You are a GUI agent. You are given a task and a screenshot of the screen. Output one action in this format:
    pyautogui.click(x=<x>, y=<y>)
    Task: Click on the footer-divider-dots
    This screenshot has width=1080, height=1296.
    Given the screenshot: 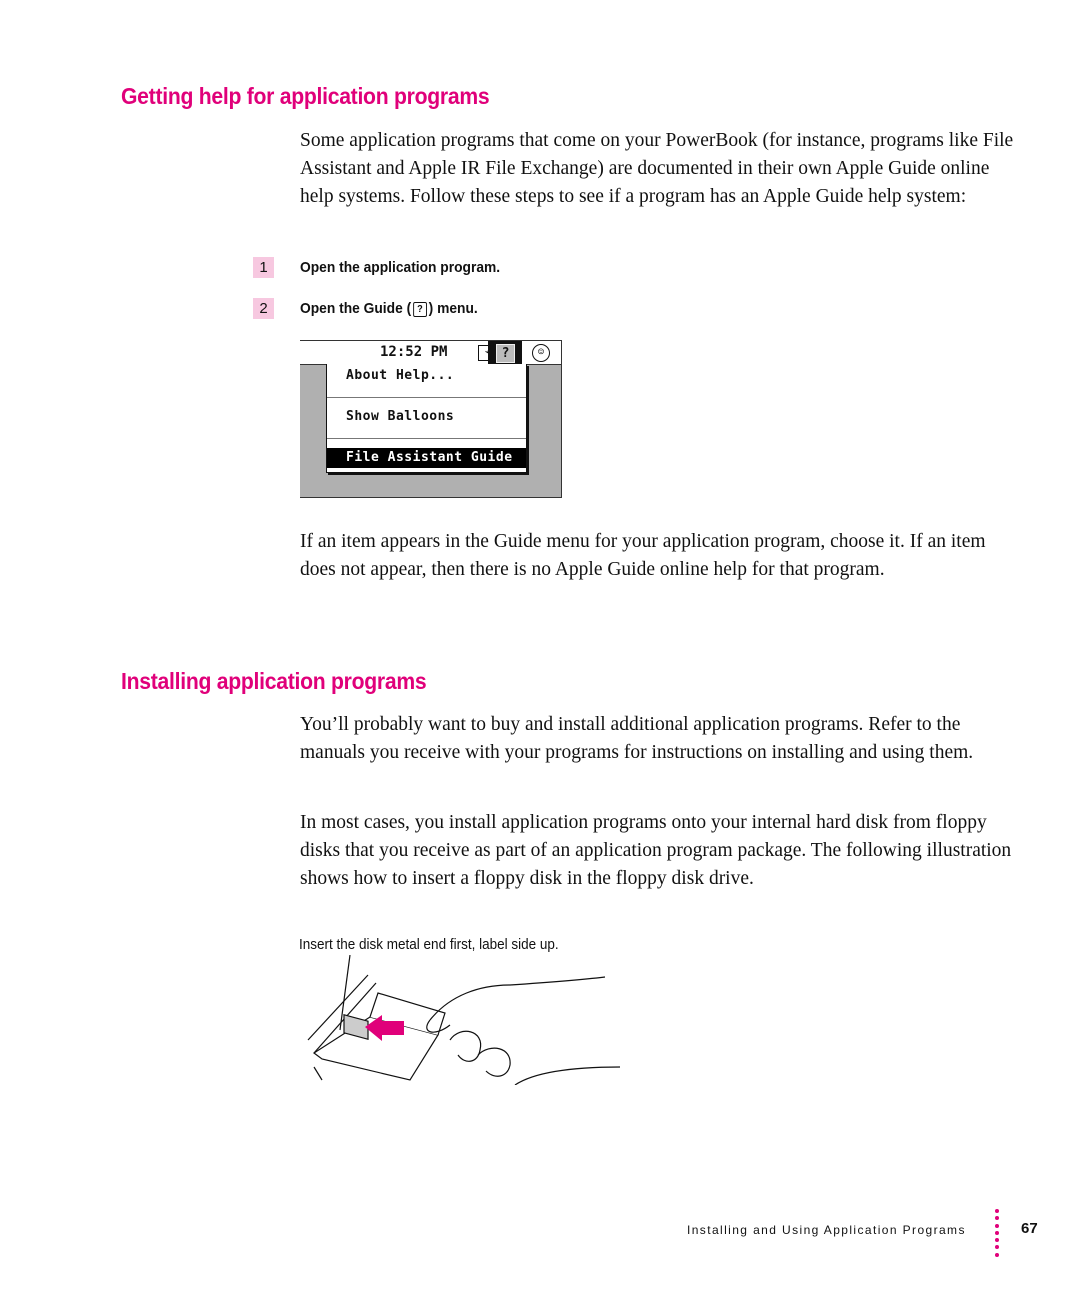 What is the action you would take?
    pyautogui.click(x=997, y=1234)
    